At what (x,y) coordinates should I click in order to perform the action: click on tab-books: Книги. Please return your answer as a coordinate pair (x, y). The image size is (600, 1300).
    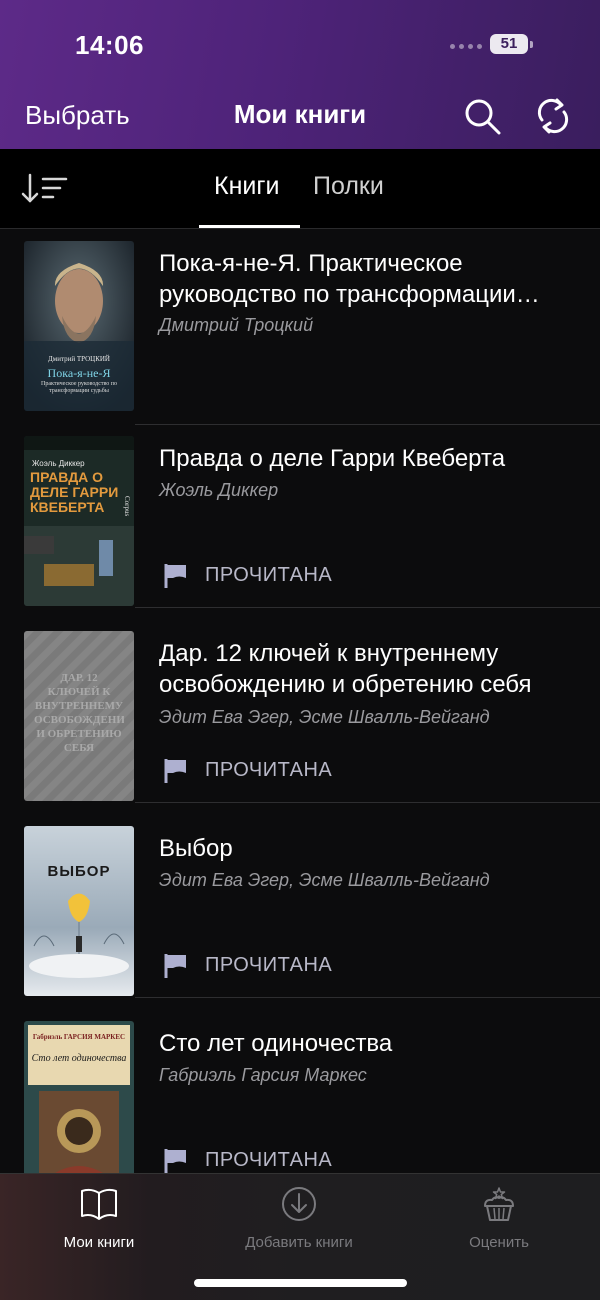
    Looking at the image, I should click on (246, 186).